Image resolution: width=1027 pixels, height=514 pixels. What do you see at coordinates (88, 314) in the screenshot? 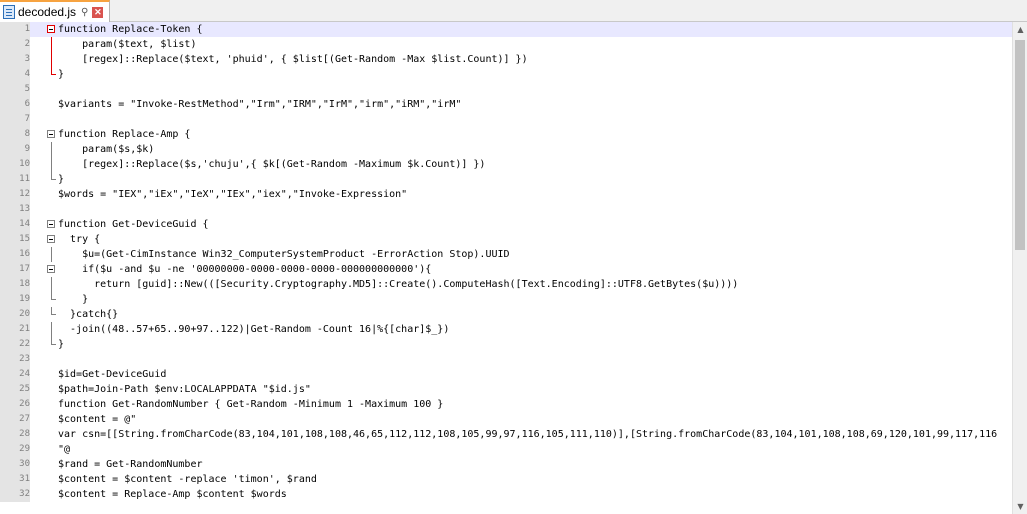
I see `code-text: }catch{}` at bounding box center [88, 314].